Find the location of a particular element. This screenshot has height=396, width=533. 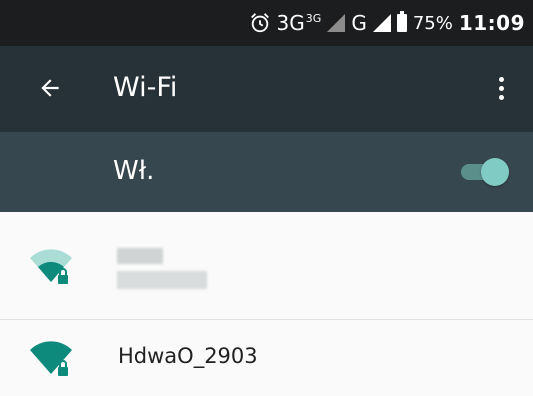

signal-icon-sim1 is located at coordinates (336, 23).